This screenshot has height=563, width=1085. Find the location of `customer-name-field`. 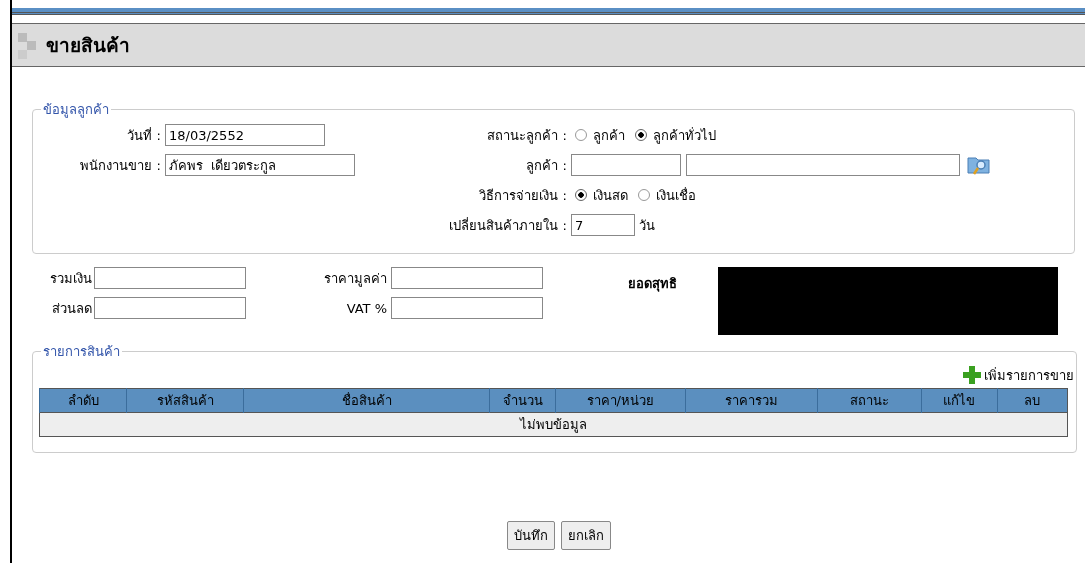

customer-name-field is located at coordinates (823, 165).